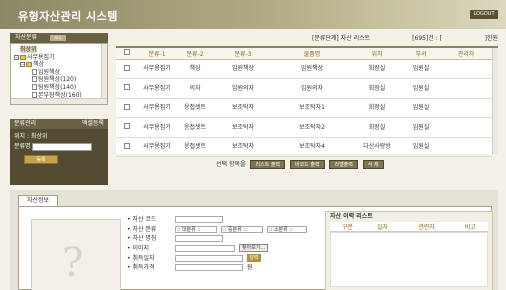  What do you see at coordinates (312, 108) in the screenshot?
I see `table-cell: 보조탁자1` at bounding box center [312, 108].